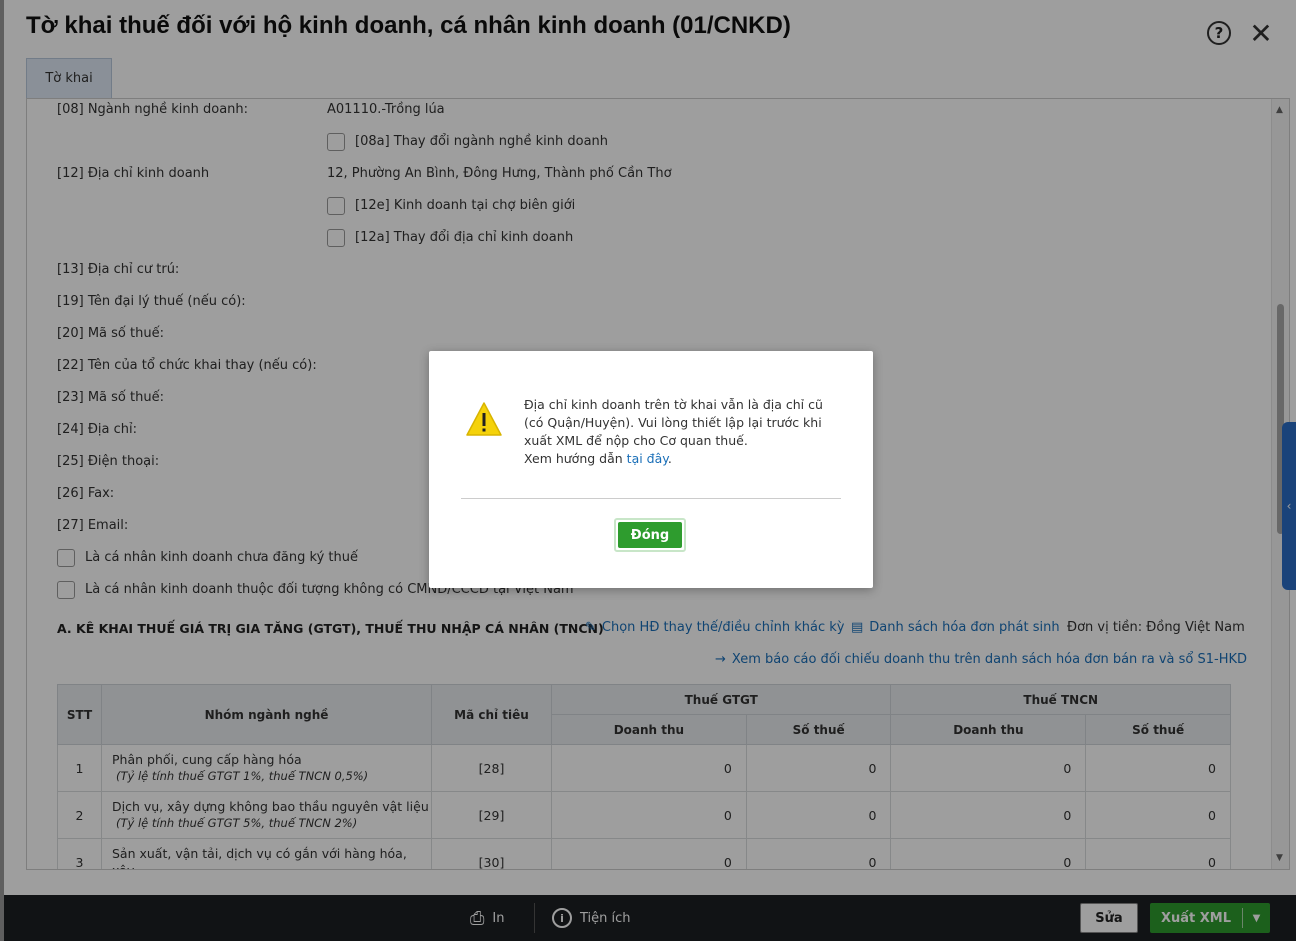  What do you see at coordinates (484, 419) in the screenshot?
I see `warning-icon` at bounding box center [484, 419].